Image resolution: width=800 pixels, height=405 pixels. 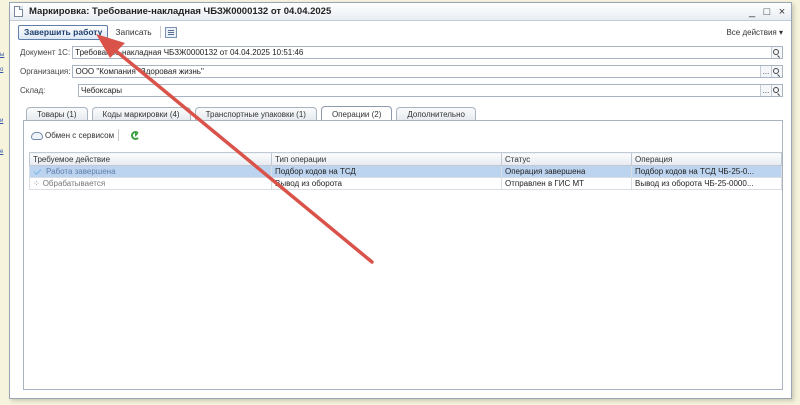 I want to click on column-header-type: Тип операции, so click(x=386, y=159).